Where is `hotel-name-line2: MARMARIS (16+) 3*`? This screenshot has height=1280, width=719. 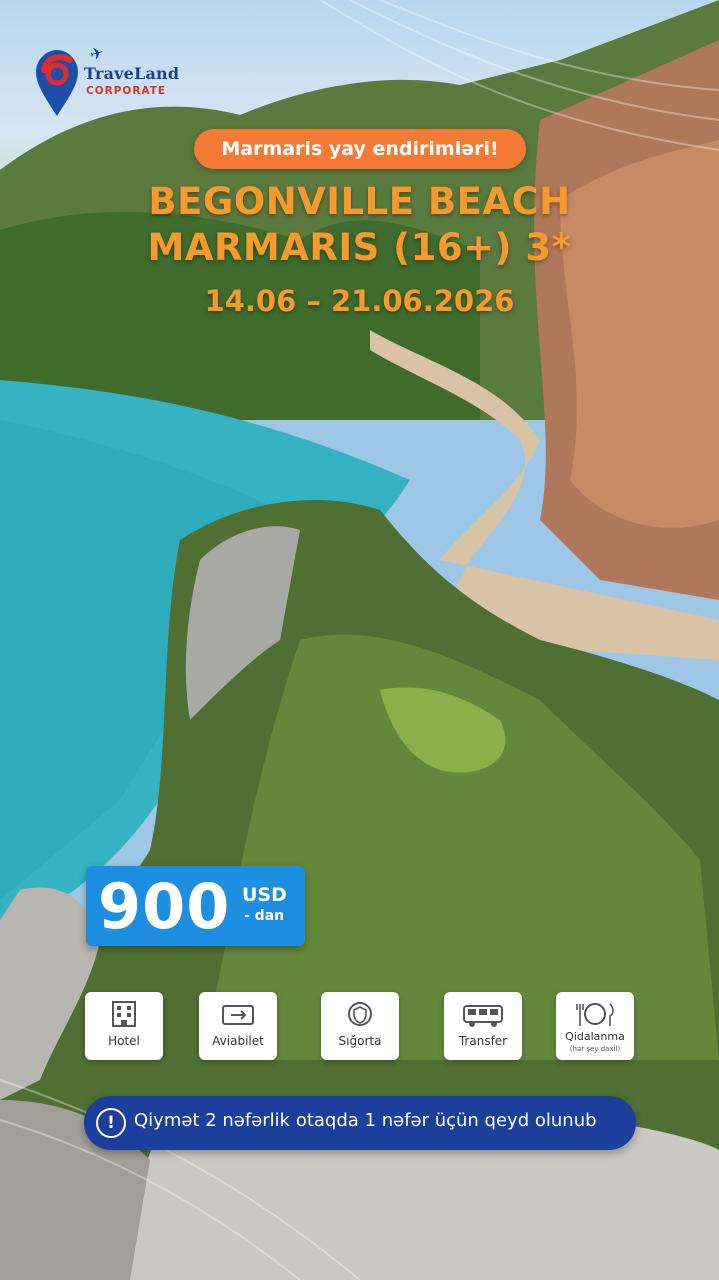 hotel-name-line2: MARMARIS (16+) 3* is located at coordinates (359, 247).